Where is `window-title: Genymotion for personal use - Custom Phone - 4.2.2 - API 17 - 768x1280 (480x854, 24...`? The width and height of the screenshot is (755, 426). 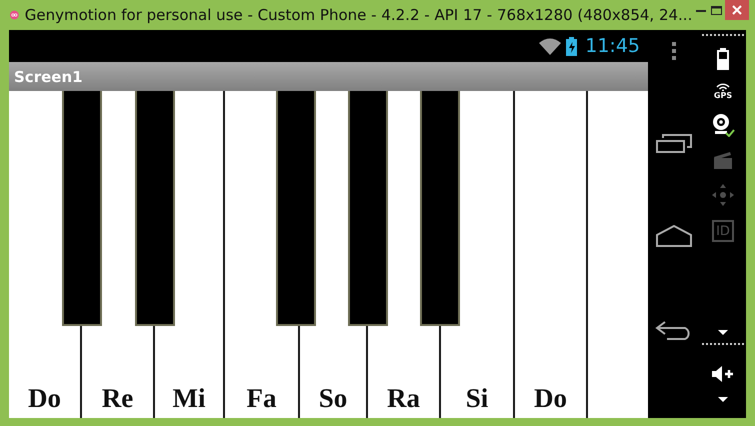 window-title: Genymotion for personal use - Custom Phone - 4.2.2 - API 17 - 768x1280 (480x854, 24... is located at coordinates (358, 15).